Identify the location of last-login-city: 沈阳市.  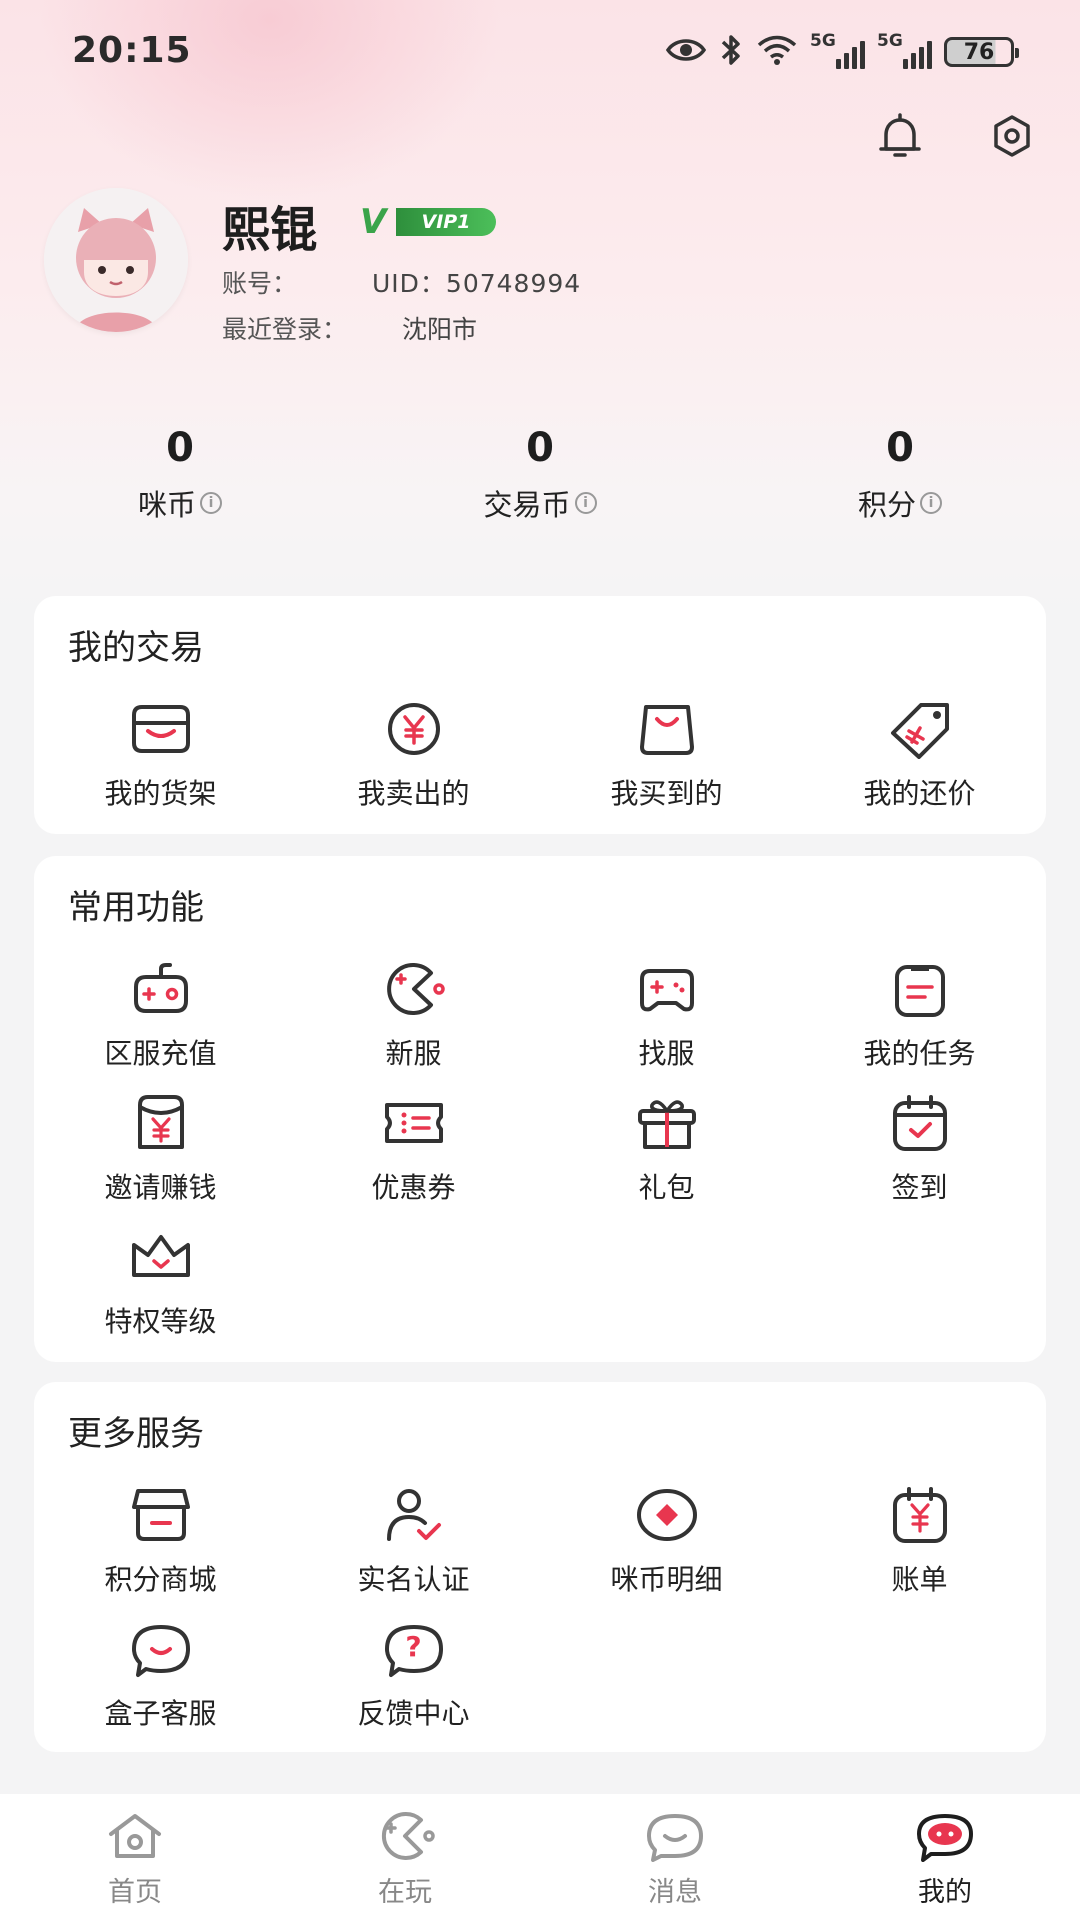
(440, 329).